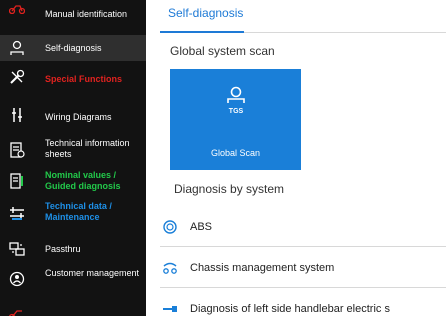 This screenshot has width=446, height=316. I want to click on passthru-icon, so click(17, 249).